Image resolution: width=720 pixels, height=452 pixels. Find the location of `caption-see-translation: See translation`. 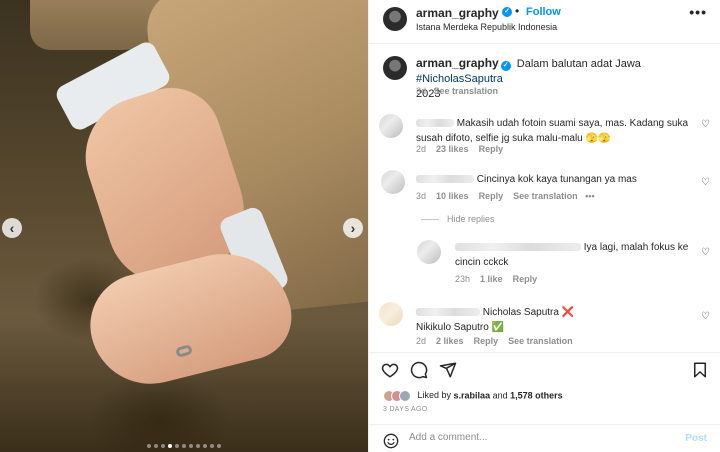

caption-see-translation: See translation is located at coordinates (466, 91).